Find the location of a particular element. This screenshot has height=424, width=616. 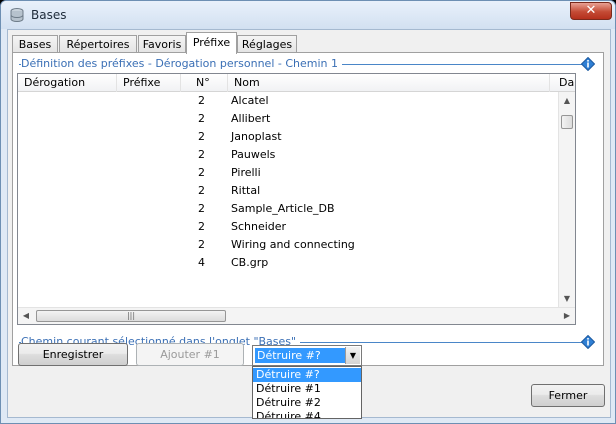

cell-nom: CB.grp is located at coordinates (250, 262).